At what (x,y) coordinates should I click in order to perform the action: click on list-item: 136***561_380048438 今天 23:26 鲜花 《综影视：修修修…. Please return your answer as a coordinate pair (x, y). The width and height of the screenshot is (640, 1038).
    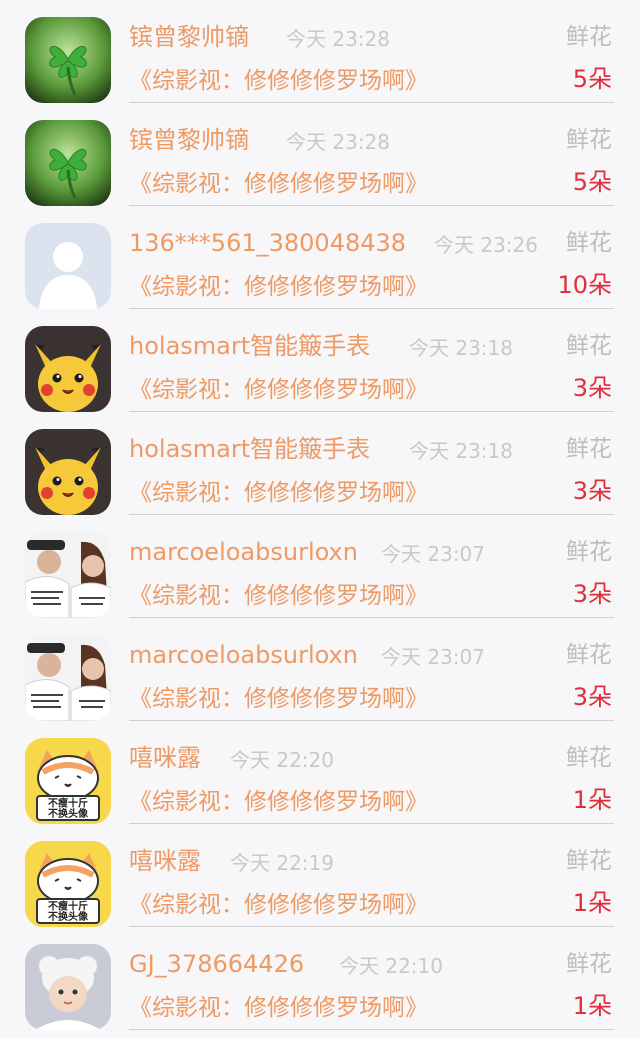
    Looking at the image, I should click on (320, 257).